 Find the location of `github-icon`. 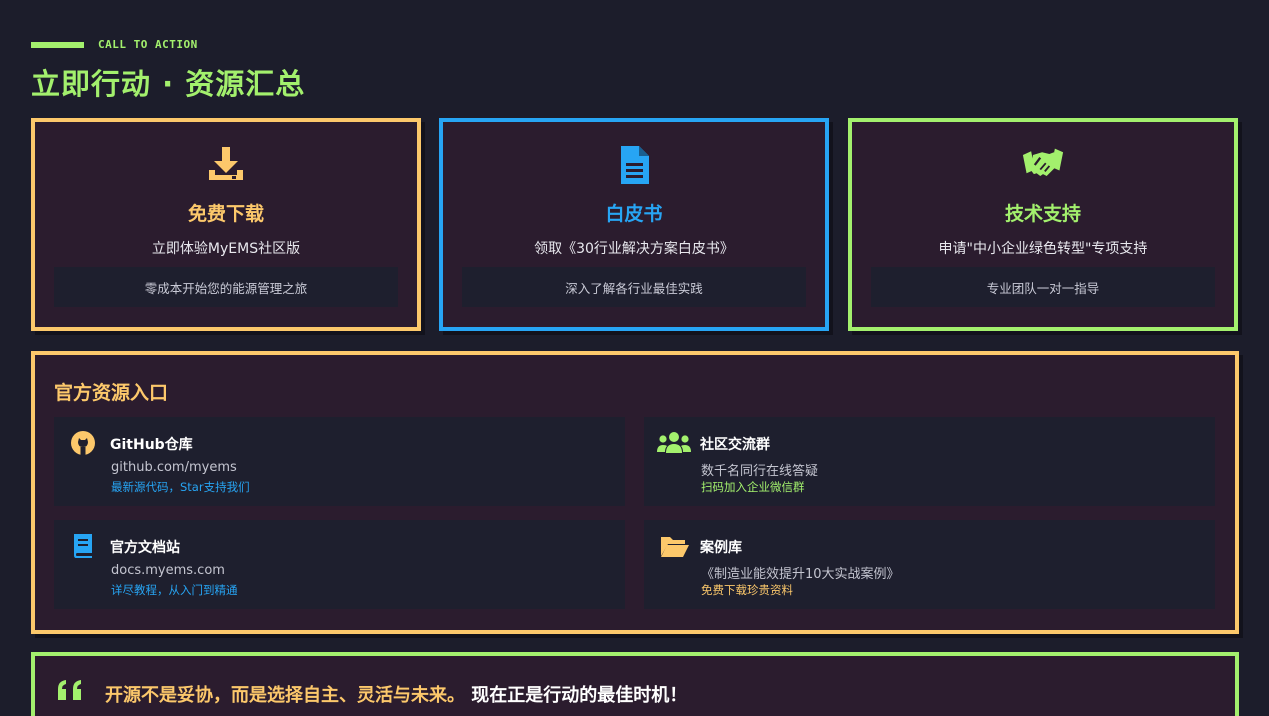

github-icon is located at coordinates (83, 443).